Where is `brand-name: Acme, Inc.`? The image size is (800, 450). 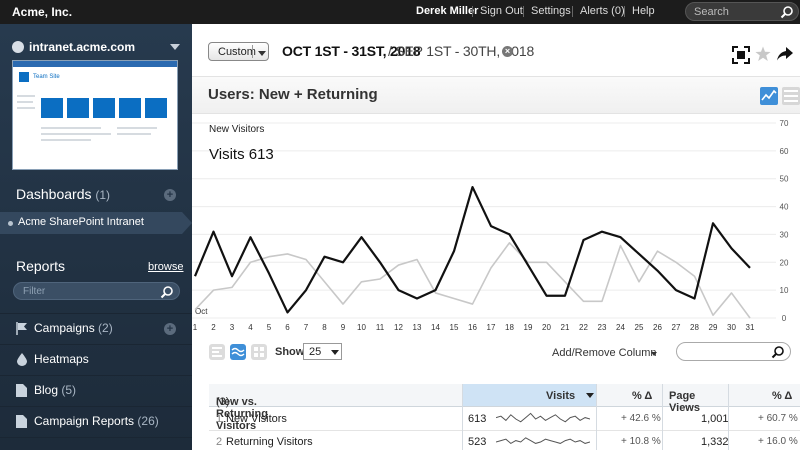
brand-name: Acme, Inc. is located at coordinates (42, 12).